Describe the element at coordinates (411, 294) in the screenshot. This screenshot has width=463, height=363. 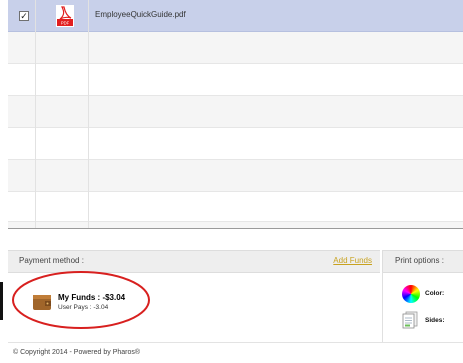
I see `color-wheel-icon` at that location.